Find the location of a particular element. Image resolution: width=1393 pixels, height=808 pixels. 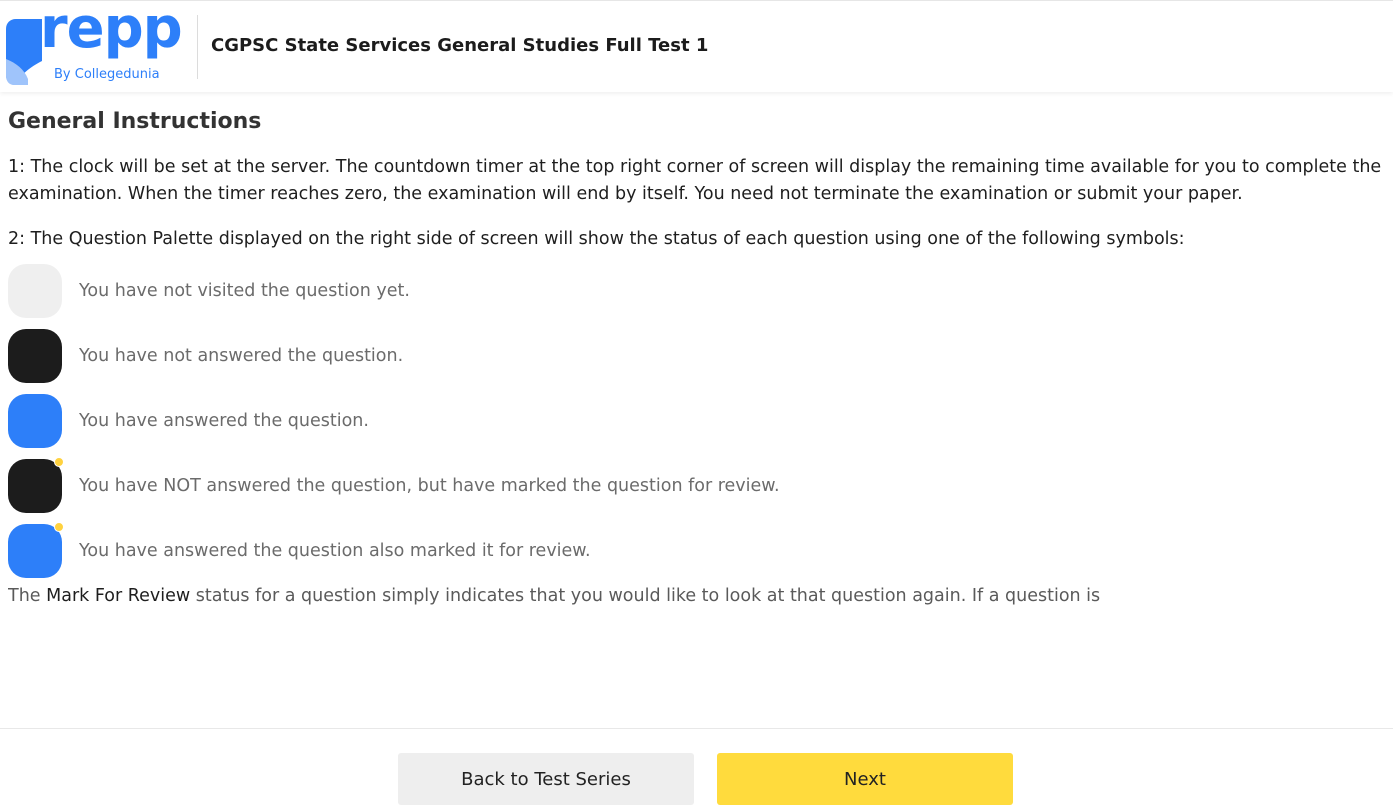

next-button: Next is located at coordinates (865, 779).